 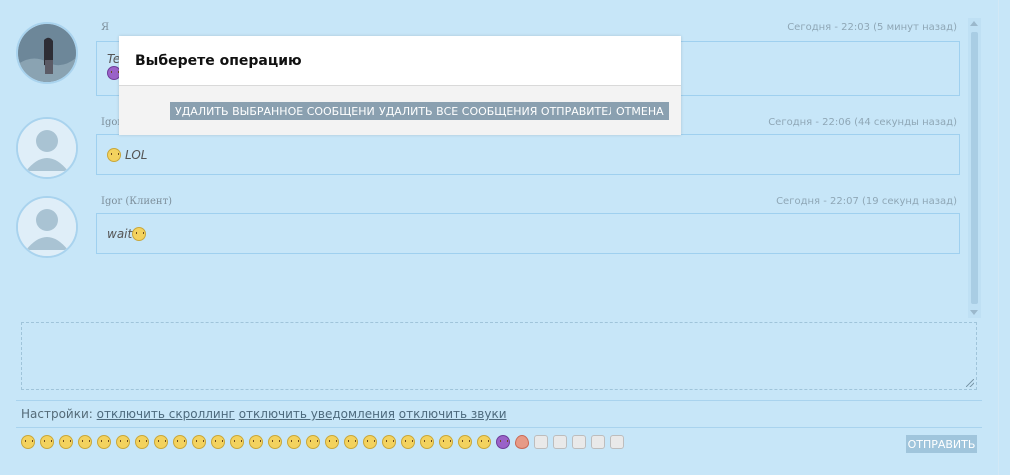 What do you see at coordinates (136, 154) in the screenshot?
I see `message-text: LOL` at bounding box center [136, 154].